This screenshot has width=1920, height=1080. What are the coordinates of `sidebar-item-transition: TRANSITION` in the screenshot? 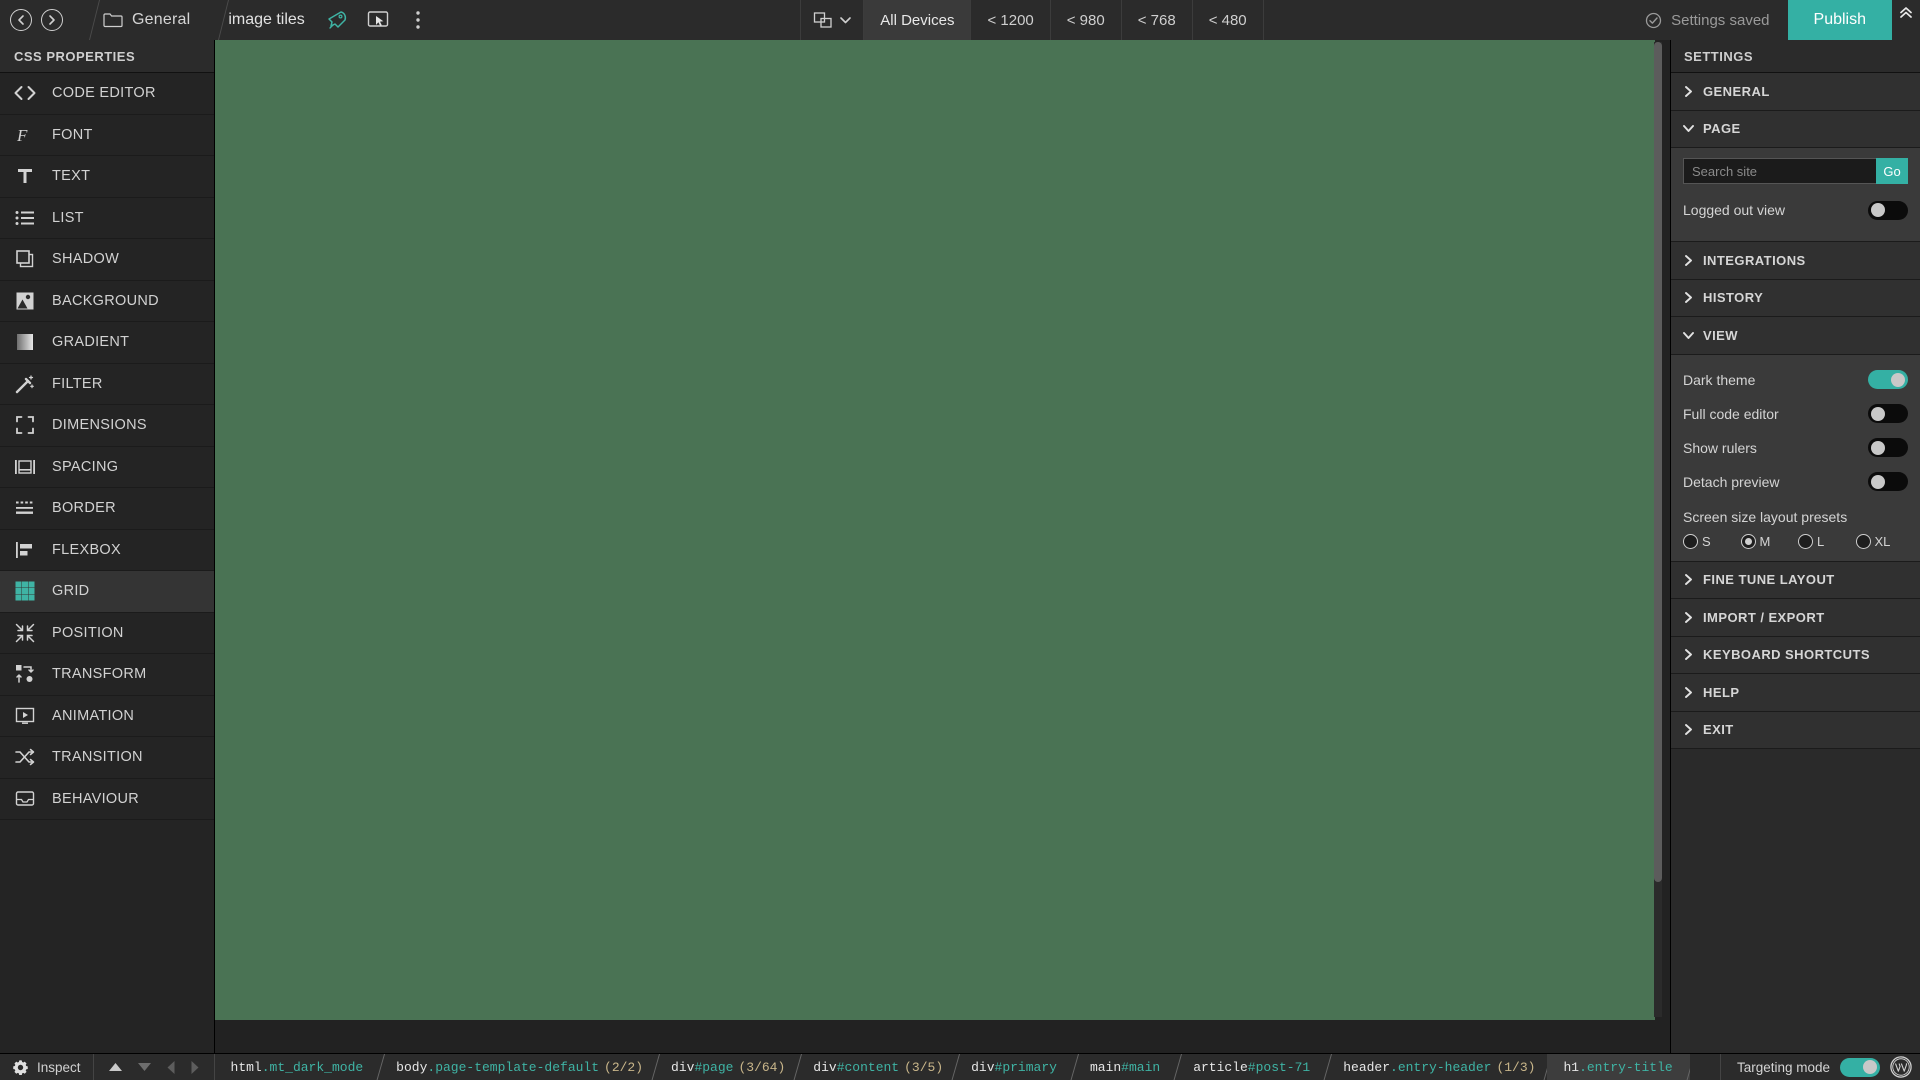 It's located at (107, 758).